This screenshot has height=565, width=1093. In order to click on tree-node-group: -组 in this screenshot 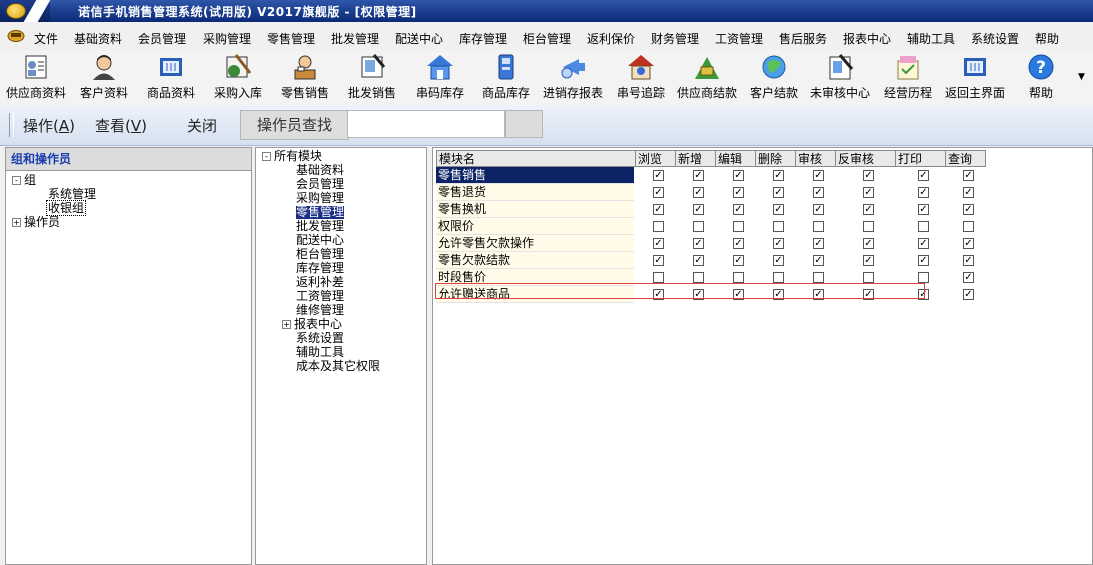, I will do `click(24, 180)`.